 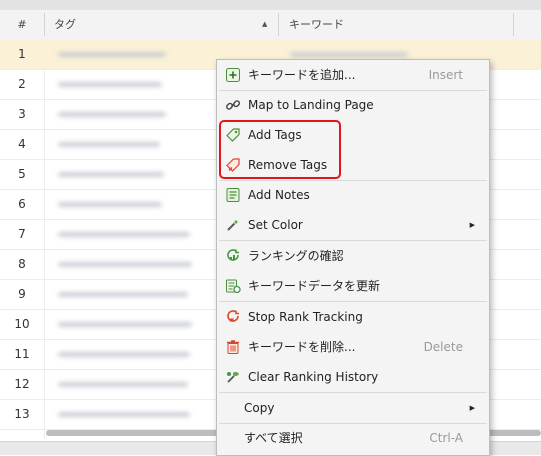 I want to click on menu-item-shortcut: Insert, so click(x=445, y=75).